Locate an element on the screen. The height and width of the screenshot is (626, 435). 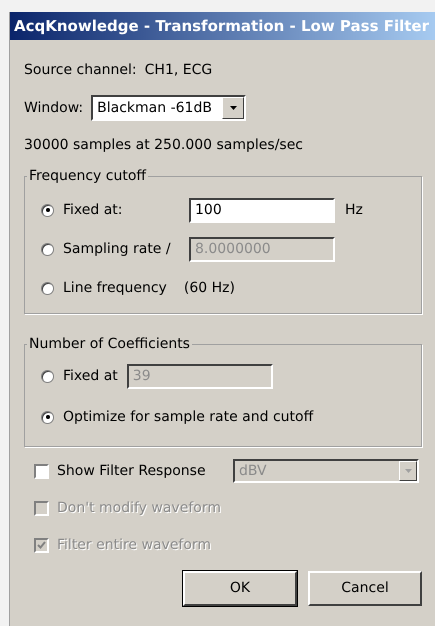
ok-button: OK is located at coordinates (240, 588).